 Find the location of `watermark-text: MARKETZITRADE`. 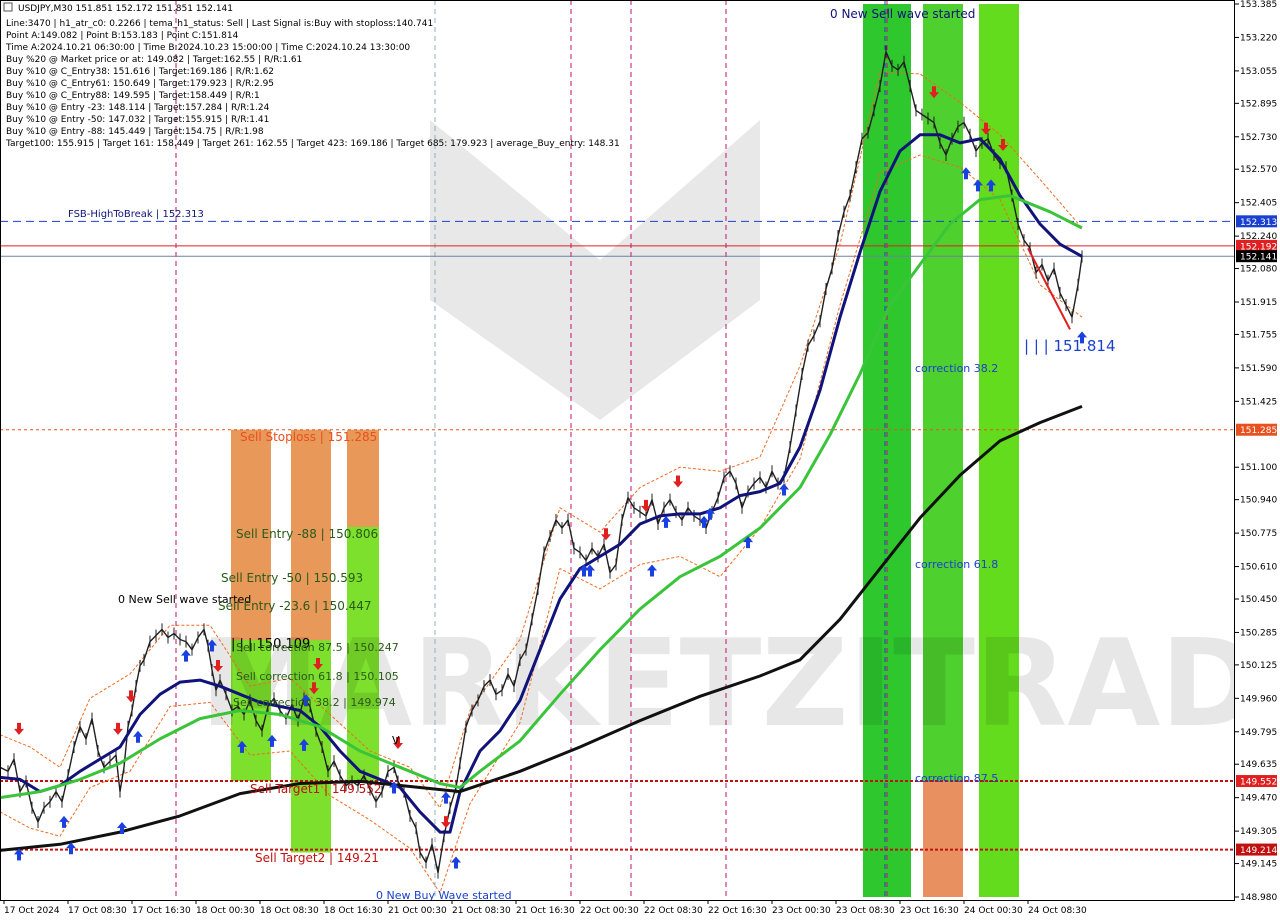

watermark-text: MARKETZITRADE is located at coordinates (740, 684).